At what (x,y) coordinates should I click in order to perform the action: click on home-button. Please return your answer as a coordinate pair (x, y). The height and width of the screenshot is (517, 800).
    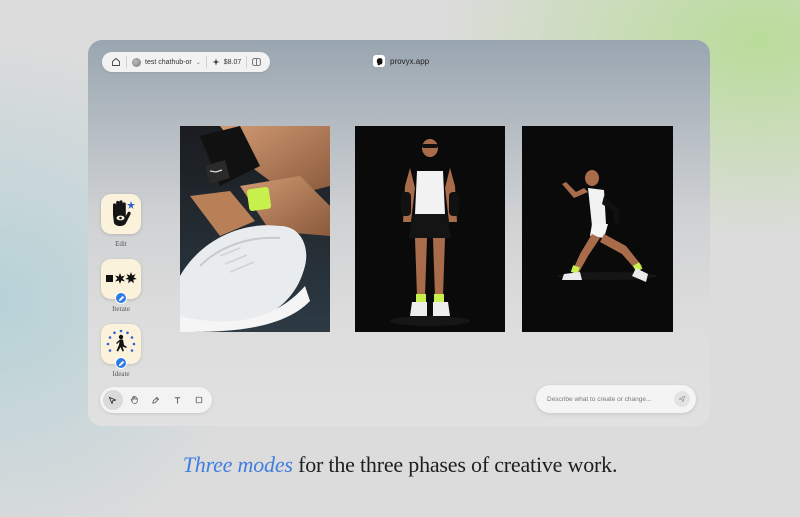
    Looking at the image, I should click on (116, 62).